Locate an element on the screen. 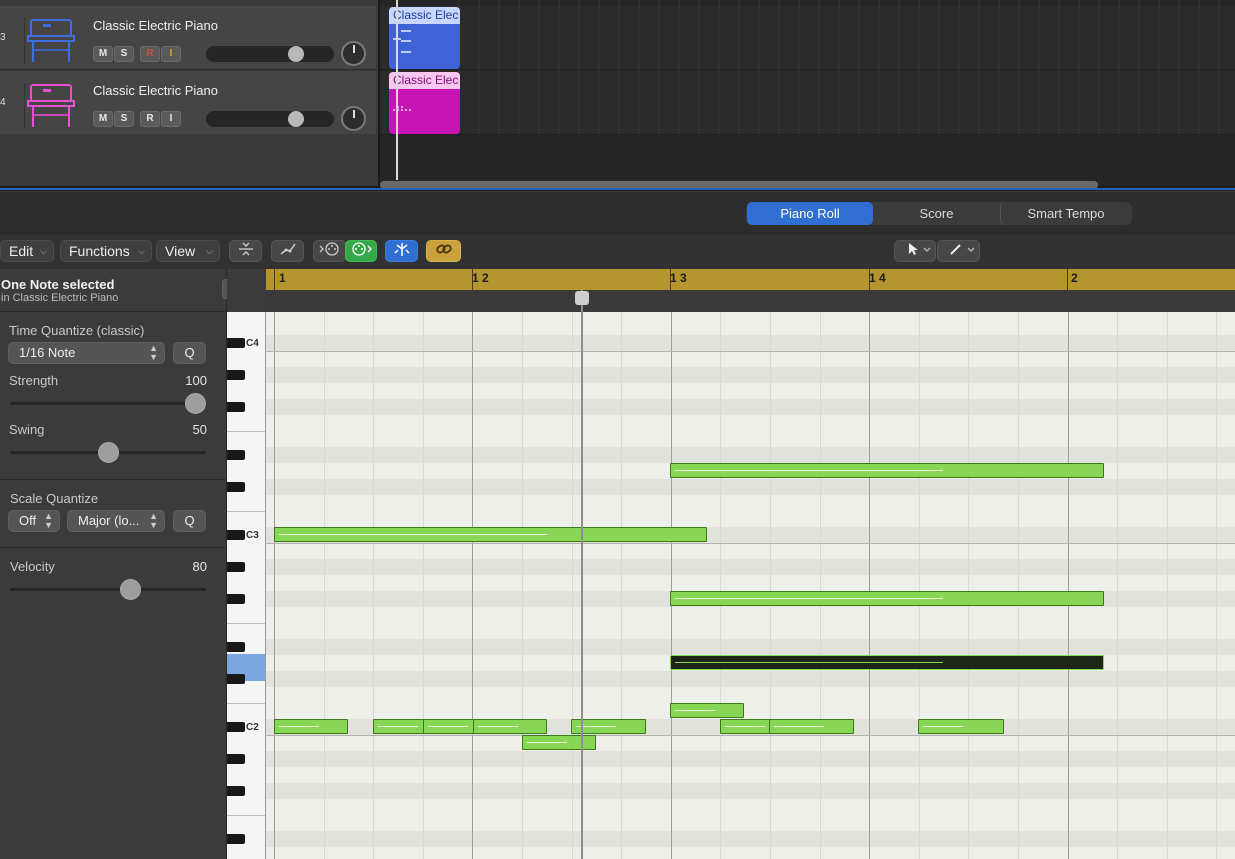 The height and width of the screenshot is (859, 1235). piano-roll-toolbar: Edit ⌵ Functions ⌵ View ⌵ is located at coordinates (617, 252).